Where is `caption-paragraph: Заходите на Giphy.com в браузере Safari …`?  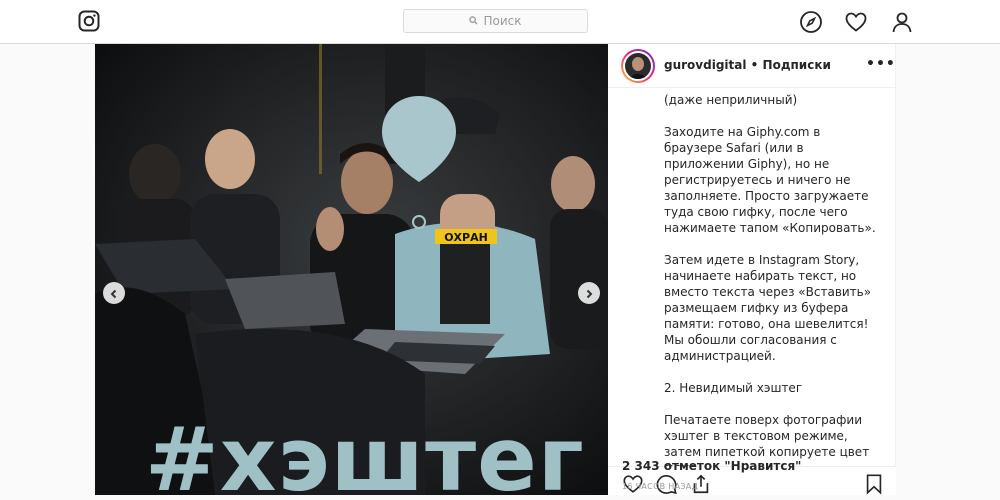 caption-paragraph: Заходите на Giphy.com в браузере Safari … is located at coordinates (770, 180).